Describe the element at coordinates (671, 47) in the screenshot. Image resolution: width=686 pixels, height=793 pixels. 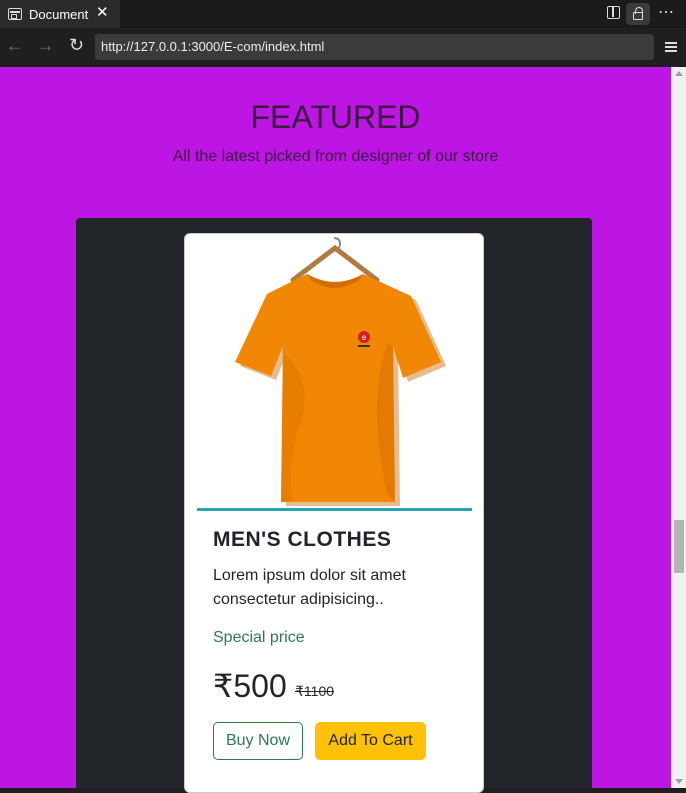
I see `menu-icon` at that location.